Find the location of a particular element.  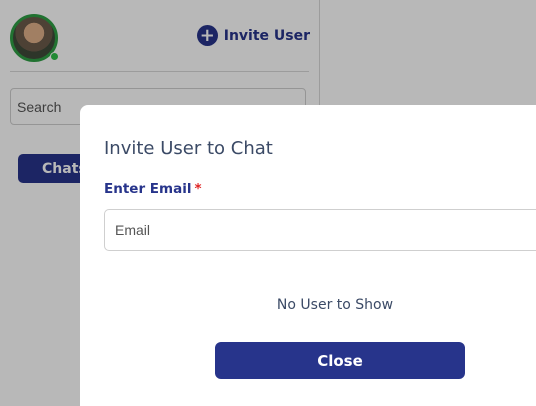

modal-title: Invite User to Chat is located at coordinates (188, 148).